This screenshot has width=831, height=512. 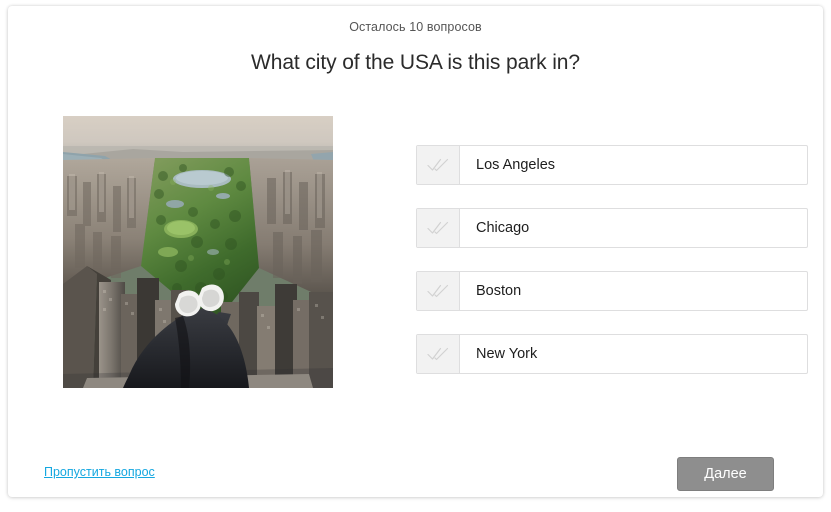 What do you see at coordinates (516, 165) in the screenshot?
I see `answer-option-label: Los Angeles` at bounding box center [516, 165].